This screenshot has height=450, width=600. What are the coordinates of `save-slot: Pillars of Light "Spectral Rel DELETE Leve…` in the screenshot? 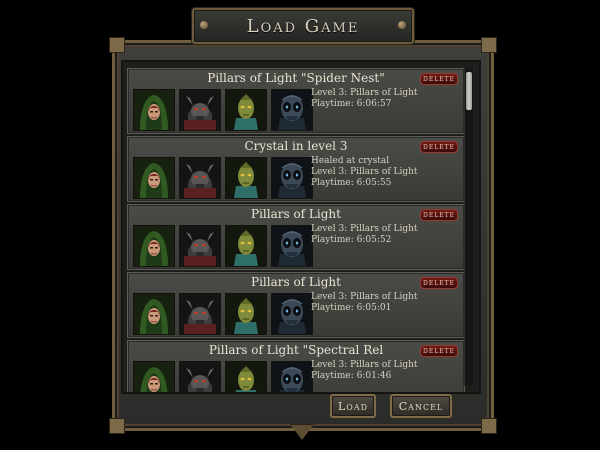 It's located at (296, 366).